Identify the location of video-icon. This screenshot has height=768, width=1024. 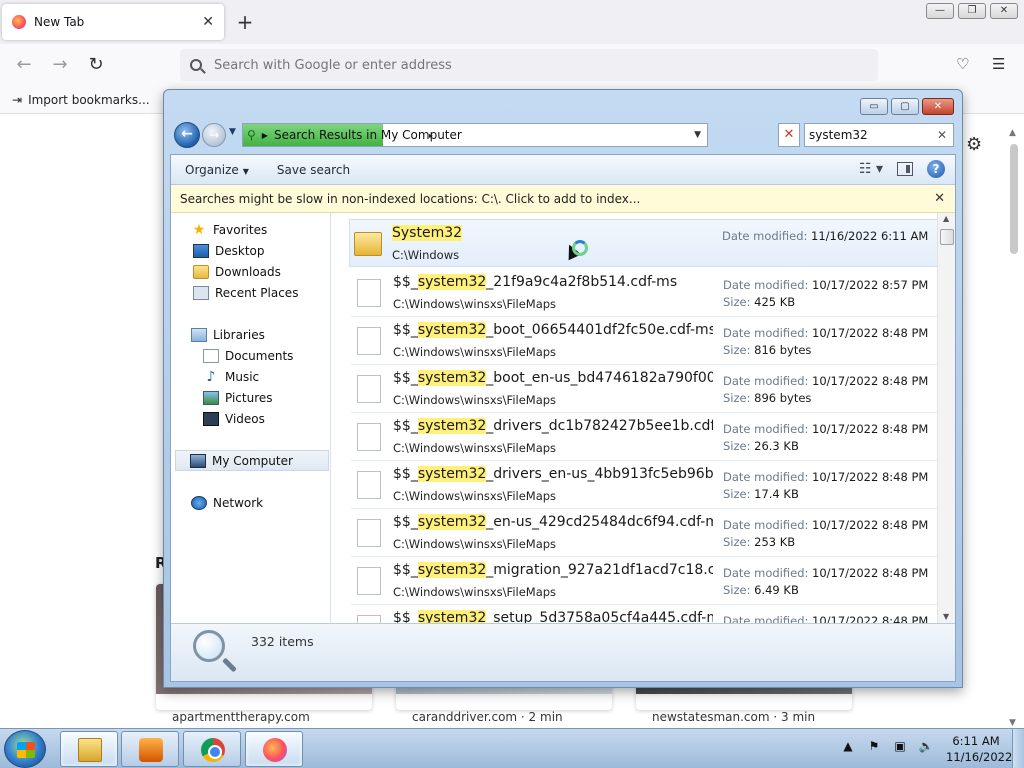
(211, 418).